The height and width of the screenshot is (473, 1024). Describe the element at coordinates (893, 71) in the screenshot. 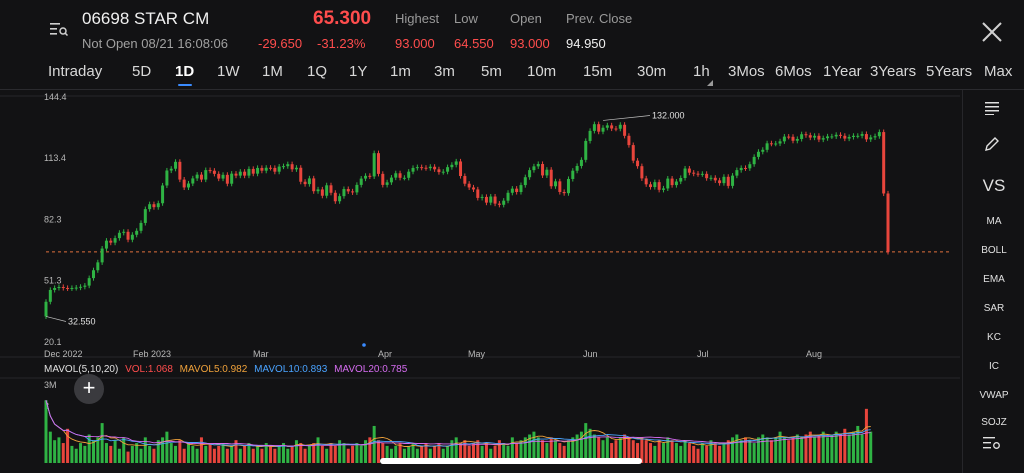

I see `tab-3years: 3Years` at that location.